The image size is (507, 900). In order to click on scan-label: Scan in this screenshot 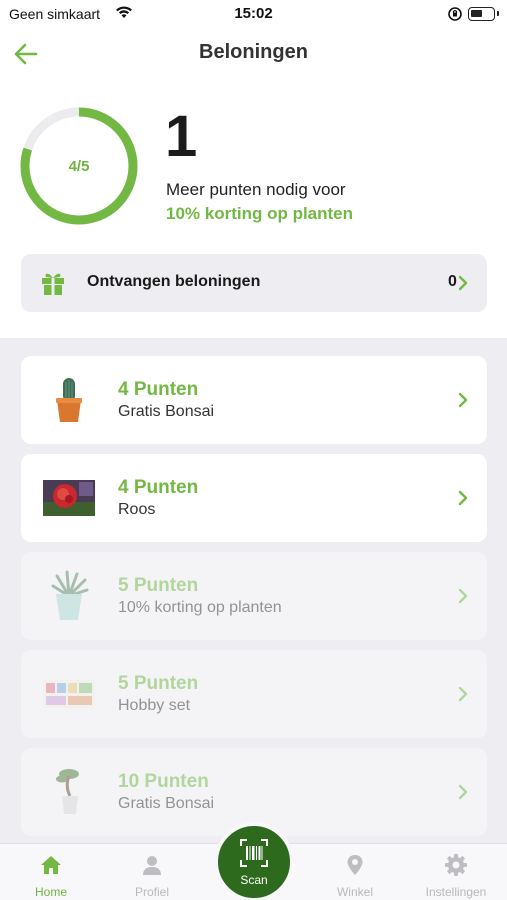, I will do `click(254, 880)`.